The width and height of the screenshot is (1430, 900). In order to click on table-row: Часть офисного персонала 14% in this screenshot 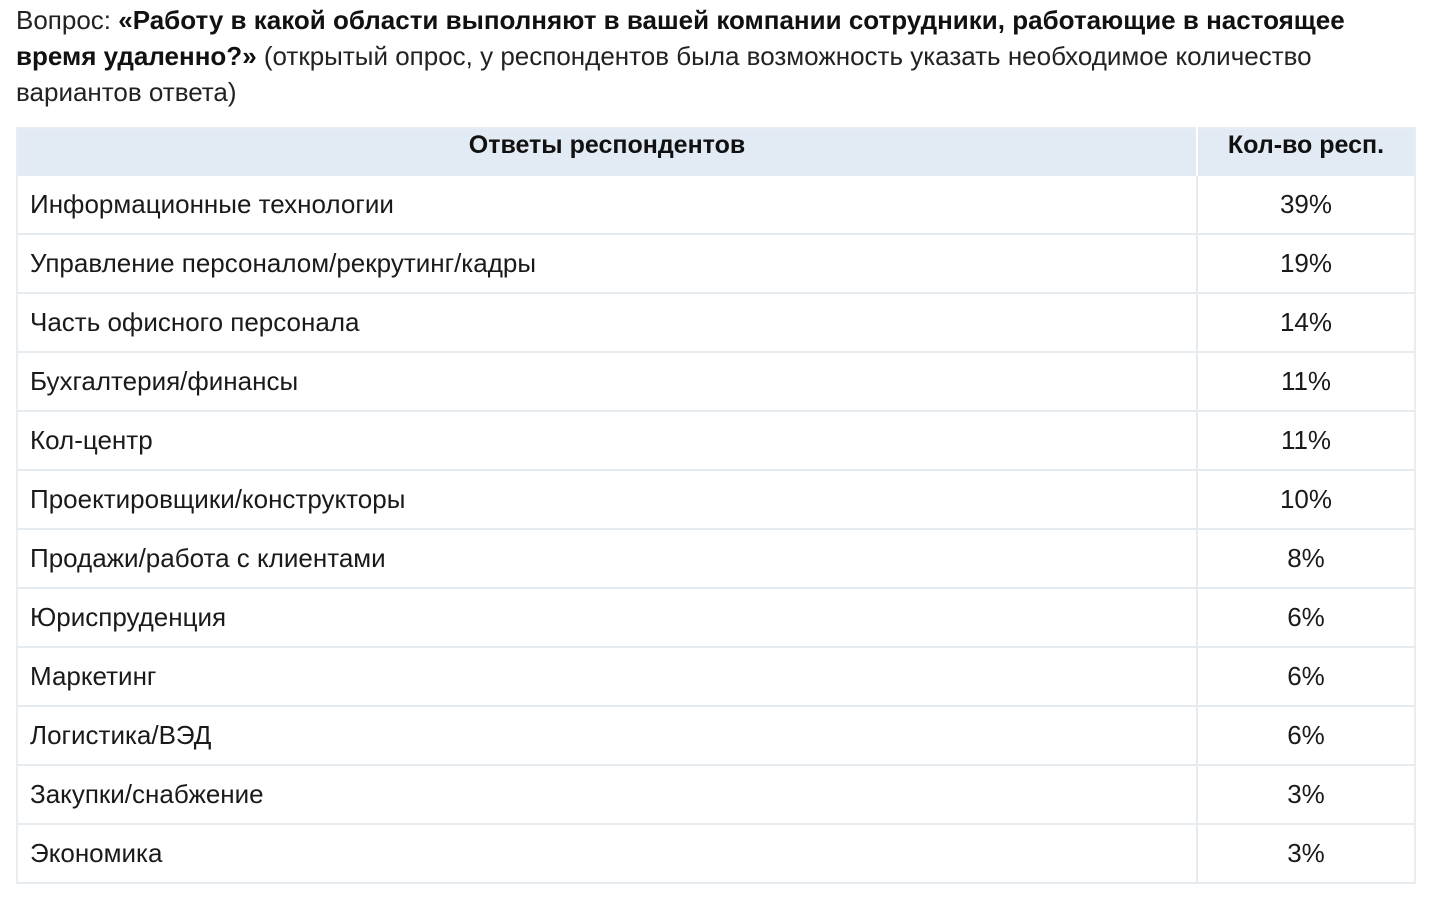, I will do `click(716, 323)`.